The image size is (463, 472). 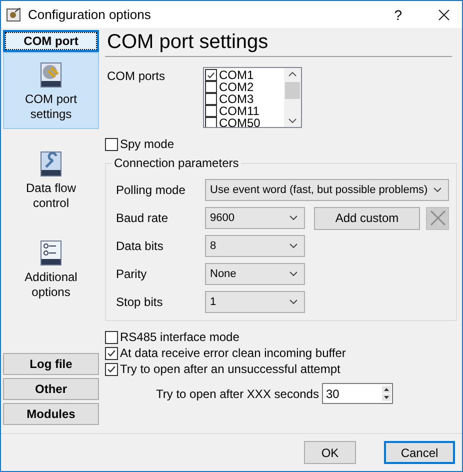 What do you see at coordinates (239, 111) in the screenshot?
I see `list-item: COM11` at bounding box center [239, 111].